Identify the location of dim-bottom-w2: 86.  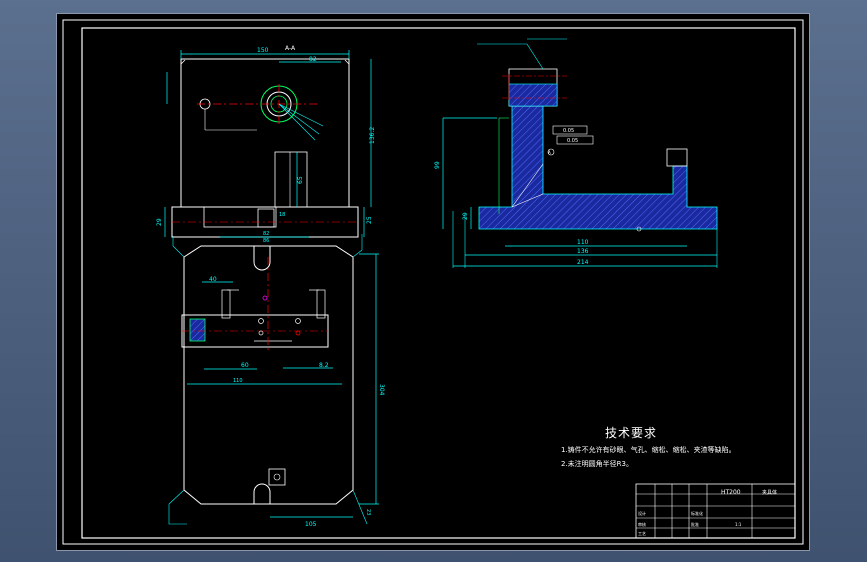
(266, 241).